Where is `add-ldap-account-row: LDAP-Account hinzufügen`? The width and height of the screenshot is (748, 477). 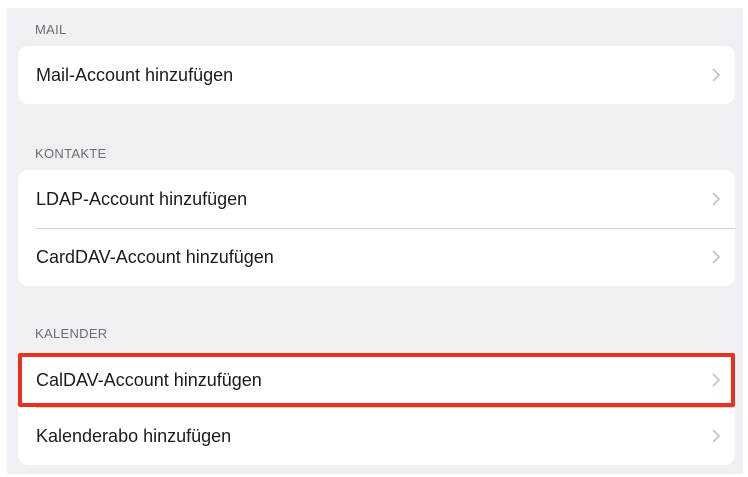 add-ldap-account-row: LDAP-Account hinzufügen is located at coordinates (376, 199).